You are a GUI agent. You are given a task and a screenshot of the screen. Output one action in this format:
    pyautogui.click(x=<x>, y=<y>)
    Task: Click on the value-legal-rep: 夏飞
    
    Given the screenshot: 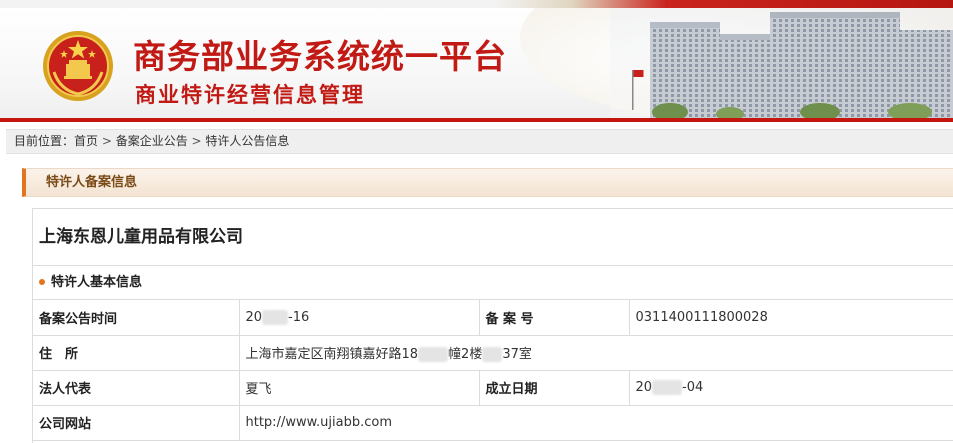 What is the action you would take?
    pyautogui.click(x=359, y=388)
    